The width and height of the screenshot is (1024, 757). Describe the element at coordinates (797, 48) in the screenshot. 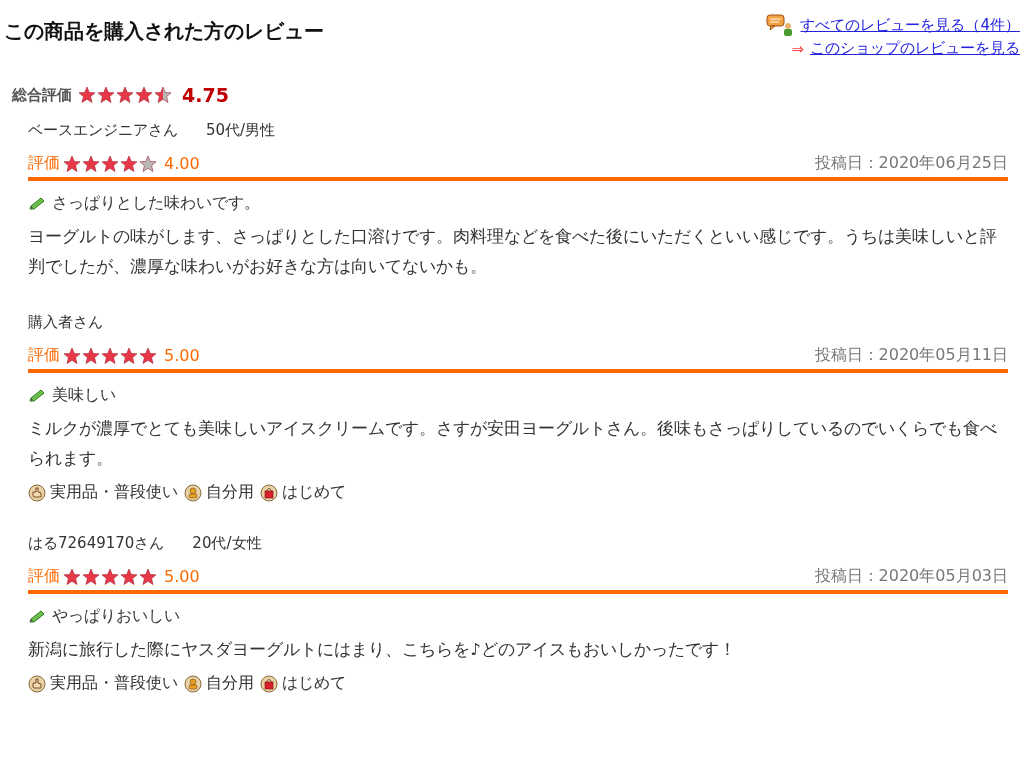

I see `arrow-mark: ⇒` at that location.